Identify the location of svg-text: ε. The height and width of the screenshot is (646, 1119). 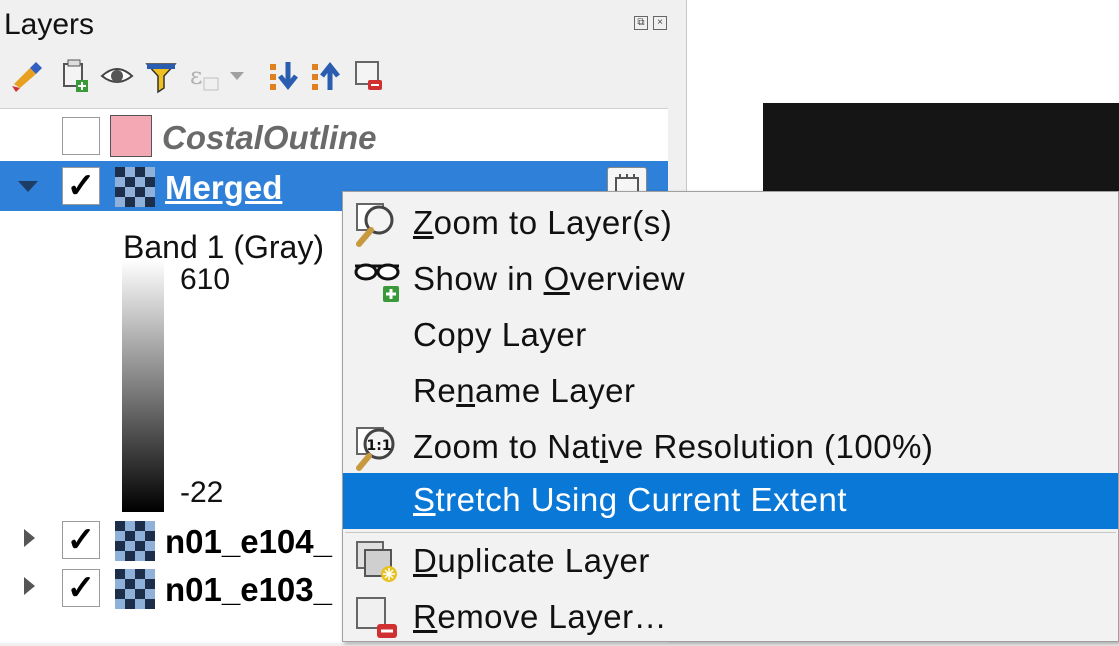
(196, 76).